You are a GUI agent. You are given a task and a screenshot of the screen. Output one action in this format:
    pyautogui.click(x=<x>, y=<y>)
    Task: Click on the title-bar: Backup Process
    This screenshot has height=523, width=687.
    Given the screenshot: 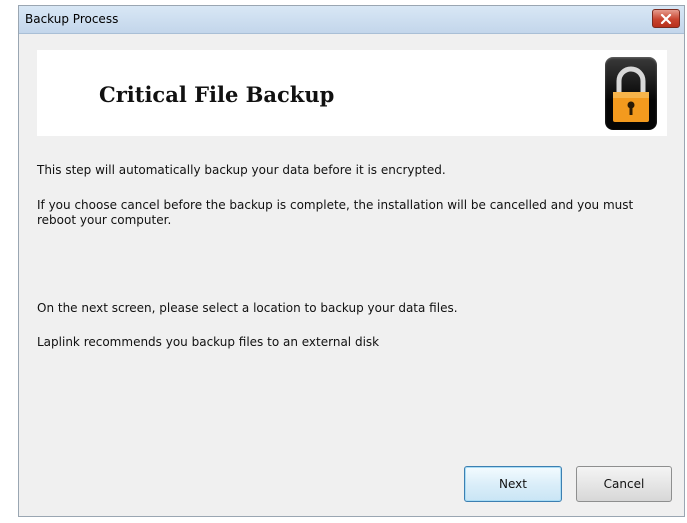 What is the action you would take?
    pyautogui.click(x=351, y=20)
    